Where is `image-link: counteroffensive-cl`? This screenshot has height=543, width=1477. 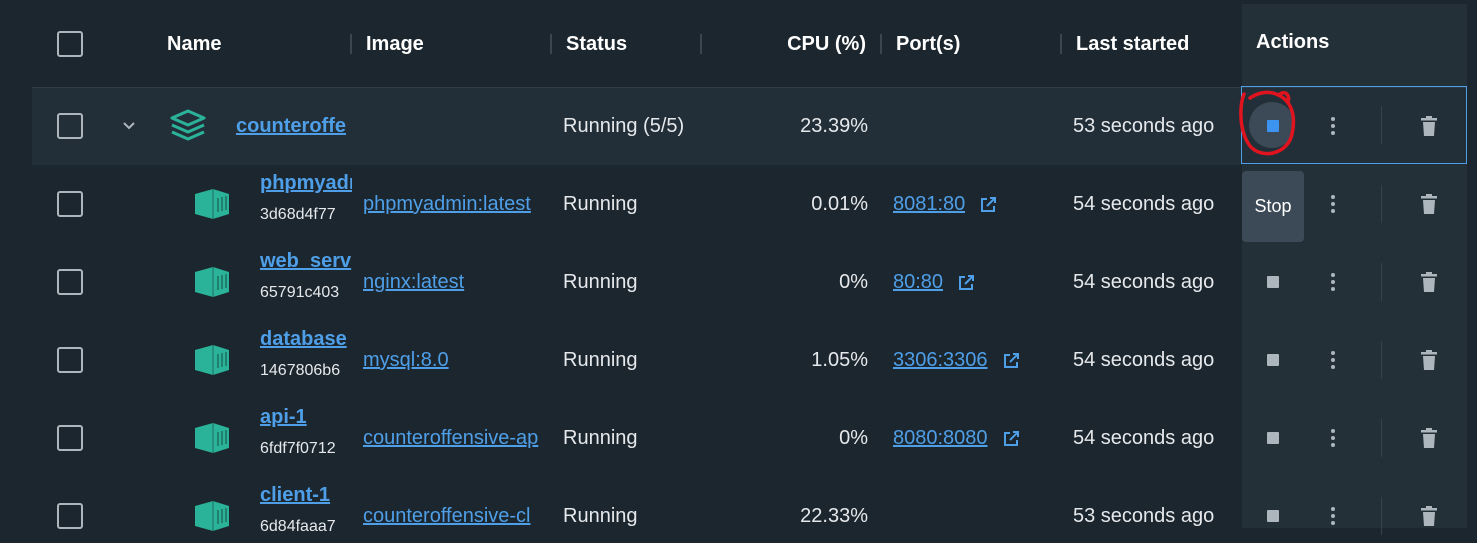
image-link: counteroffensive-cl is located at coordinates (456, 516).